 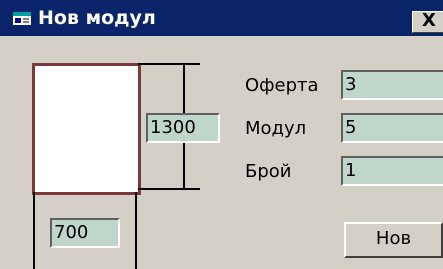 I want to click on offer-label: Оферта, so click(x=282, y=85).